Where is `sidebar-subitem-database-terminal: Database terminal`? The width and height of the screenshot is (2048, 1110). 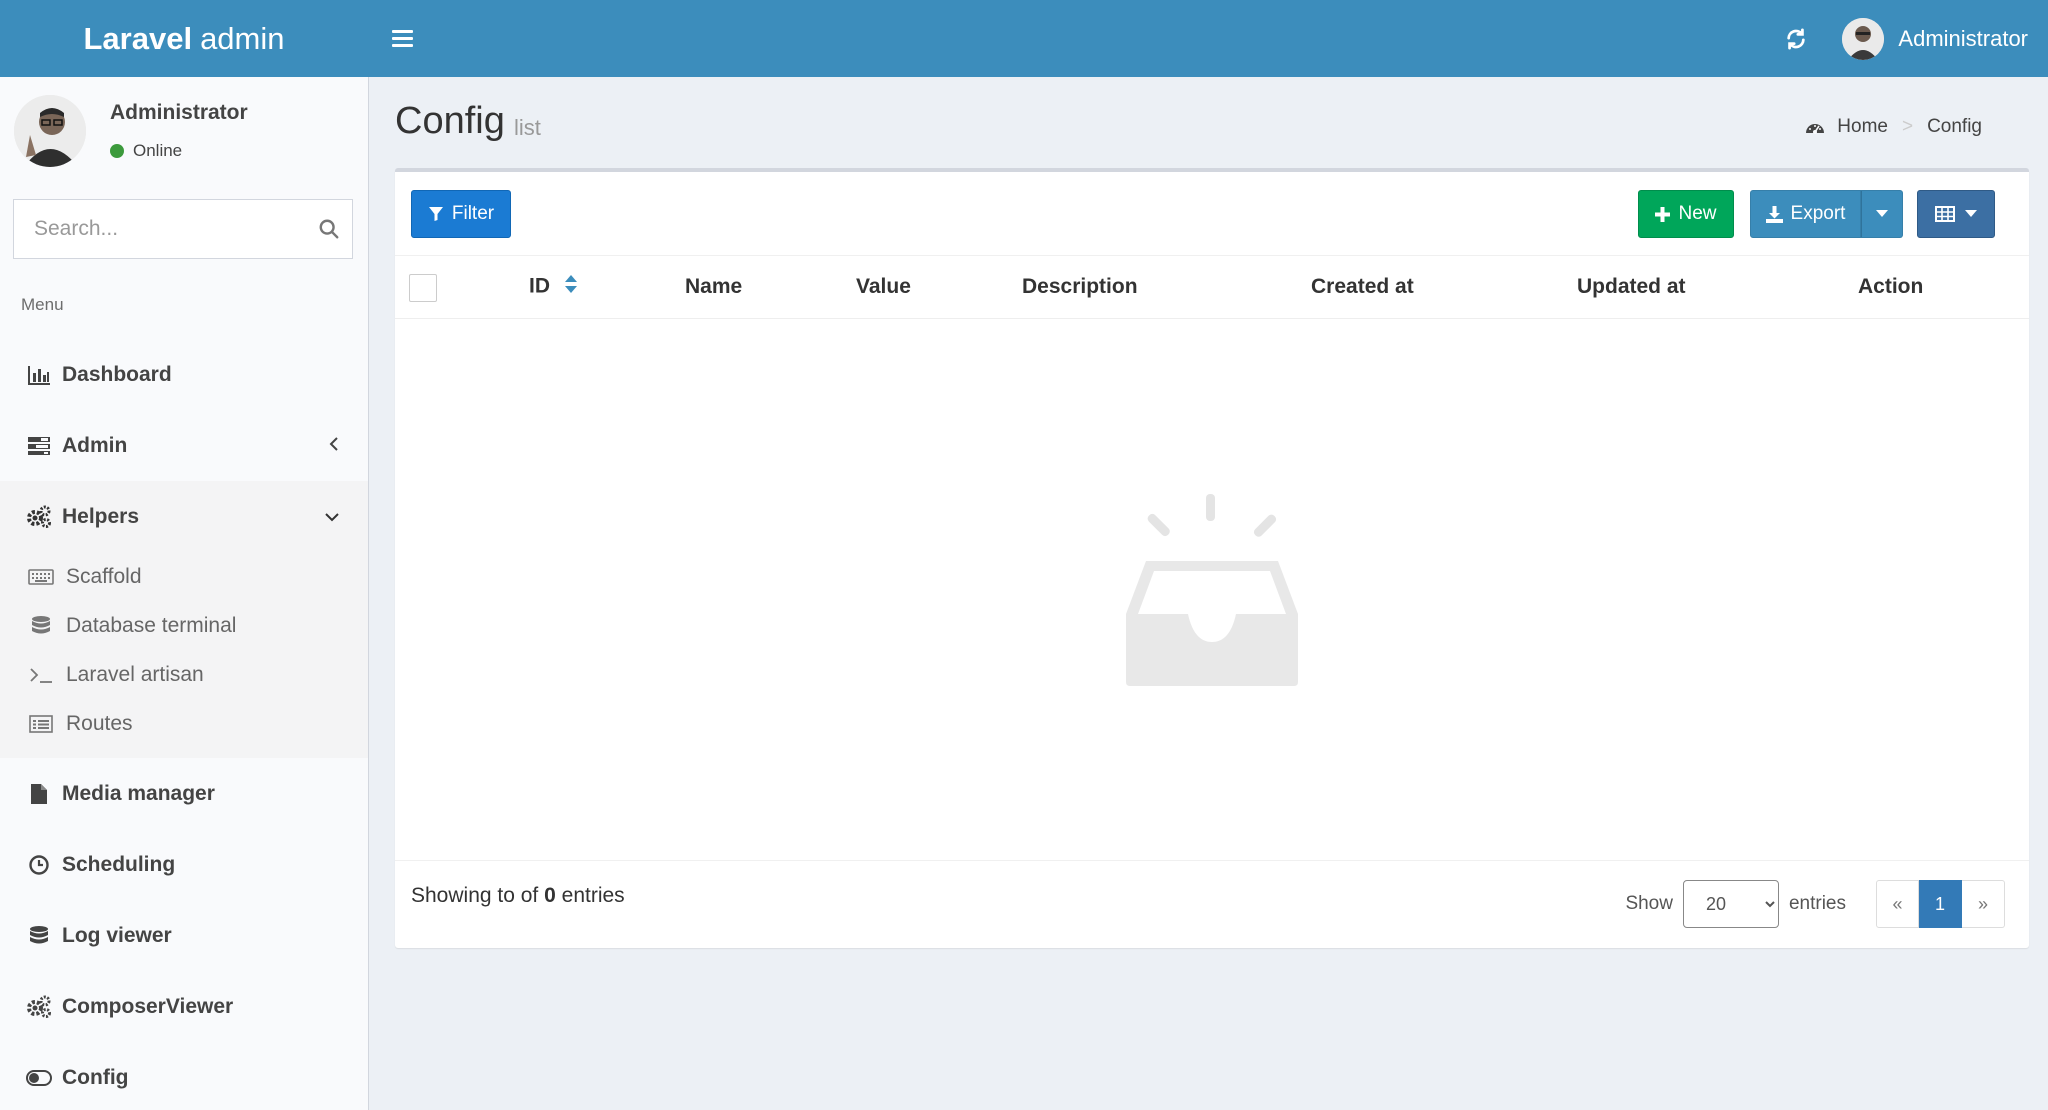
sidebar-subitem-database-terminal: Database terminal is located at coordinates (184, 625).